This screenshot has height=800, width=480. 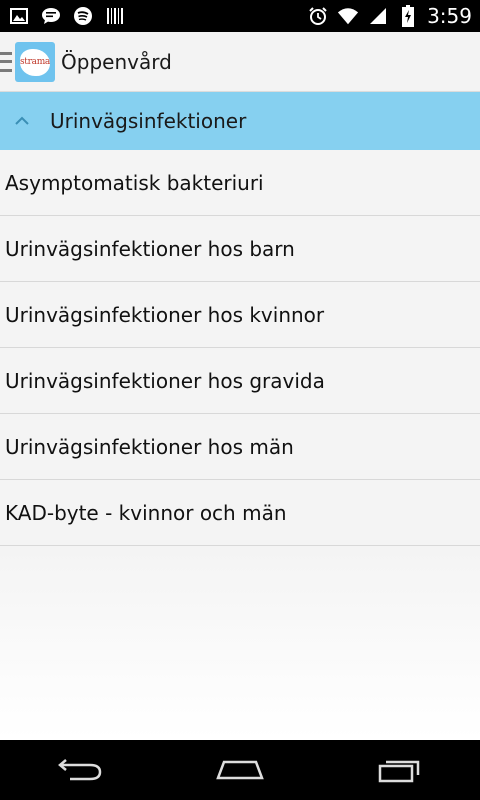 I want to click on group-header-urinvagsinfektioner: Urinvägsinfektioner, so click(x=240, y=121).